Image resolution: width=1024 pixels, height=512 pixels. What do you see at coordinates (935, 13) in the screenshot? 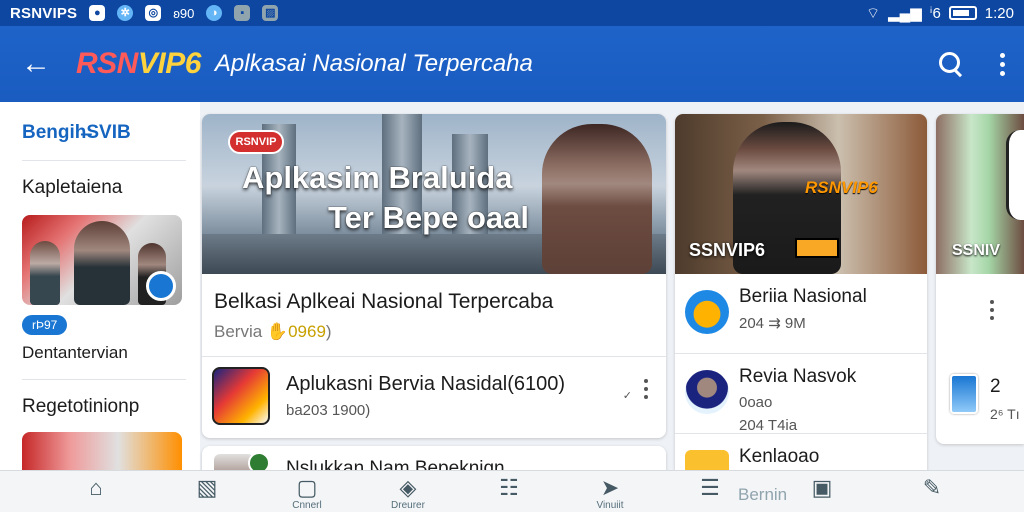
I see `signal-text: ⁱ6` at bounding box center [935, 13].